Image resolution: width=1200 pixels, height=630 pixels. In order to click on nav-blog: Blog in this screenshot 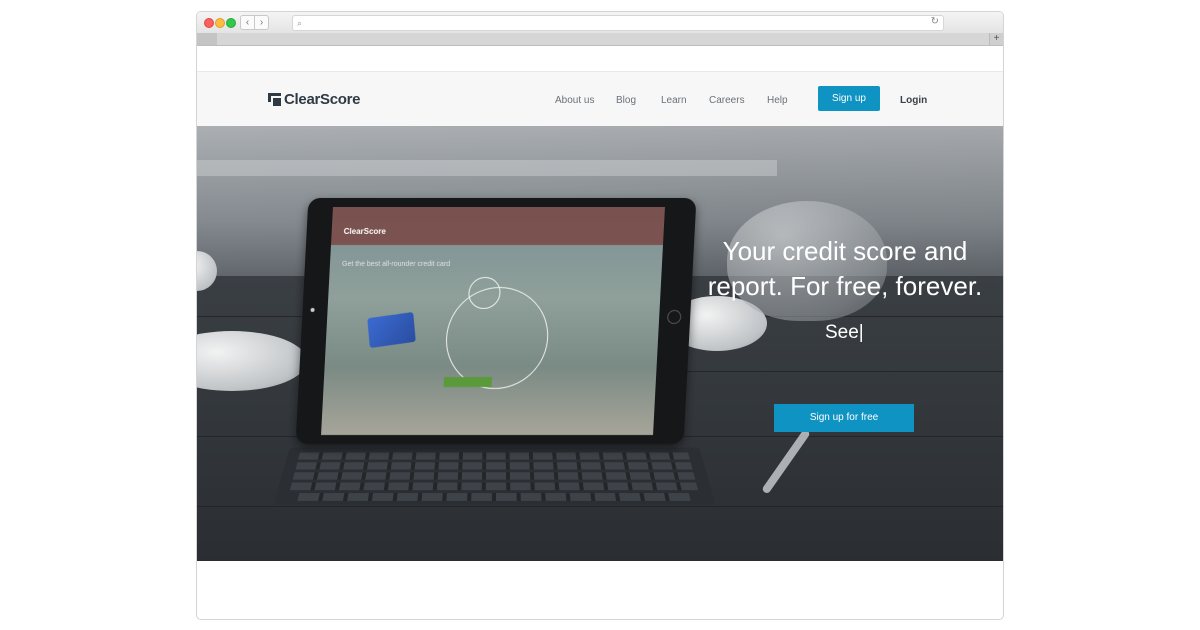, I will do `click(626, 100)`.